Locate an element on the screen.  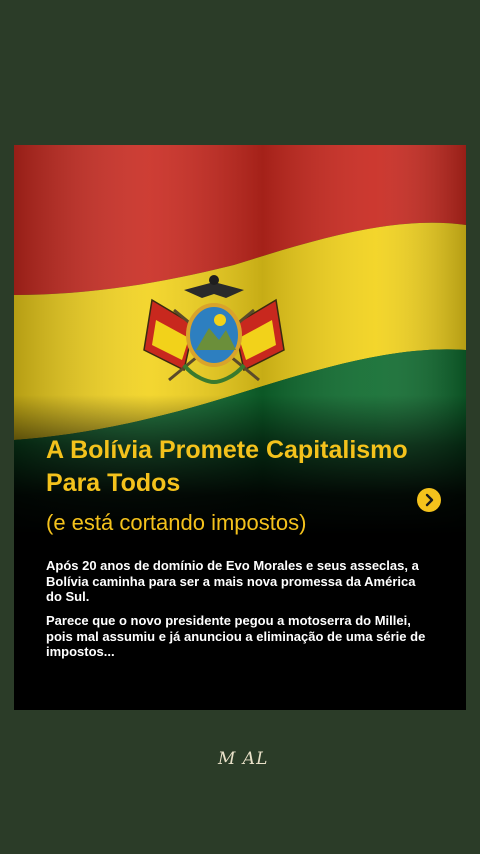
next-slide-button is located at coordinates (429, 500).